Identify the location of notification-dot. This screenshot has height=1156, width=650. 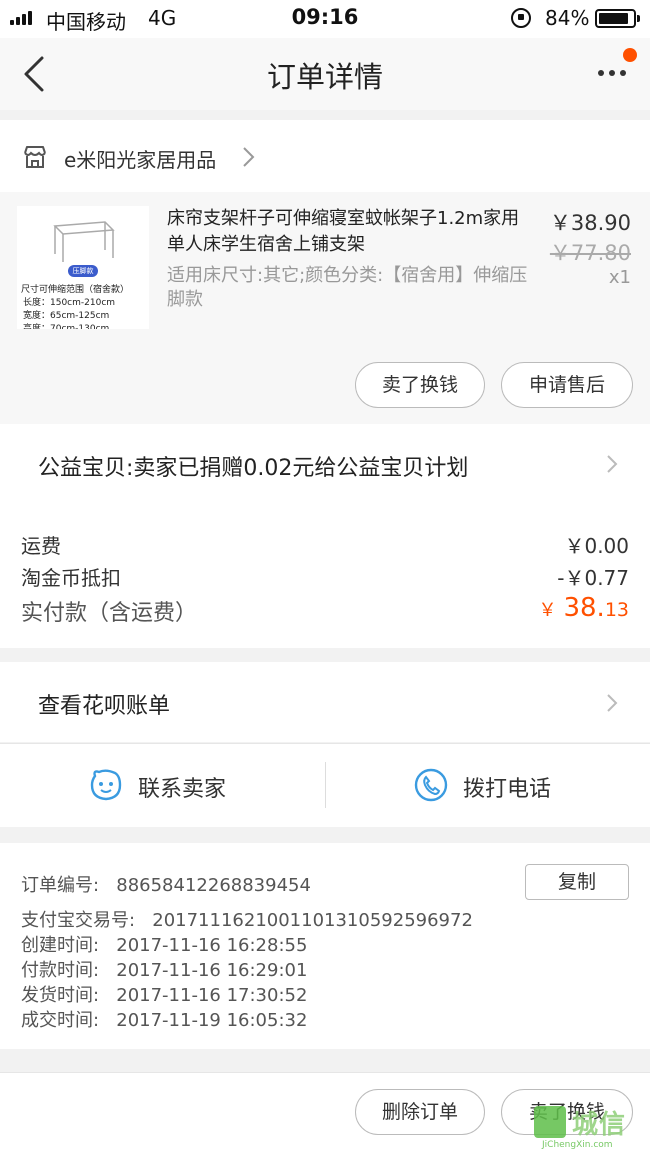
(630, 55).